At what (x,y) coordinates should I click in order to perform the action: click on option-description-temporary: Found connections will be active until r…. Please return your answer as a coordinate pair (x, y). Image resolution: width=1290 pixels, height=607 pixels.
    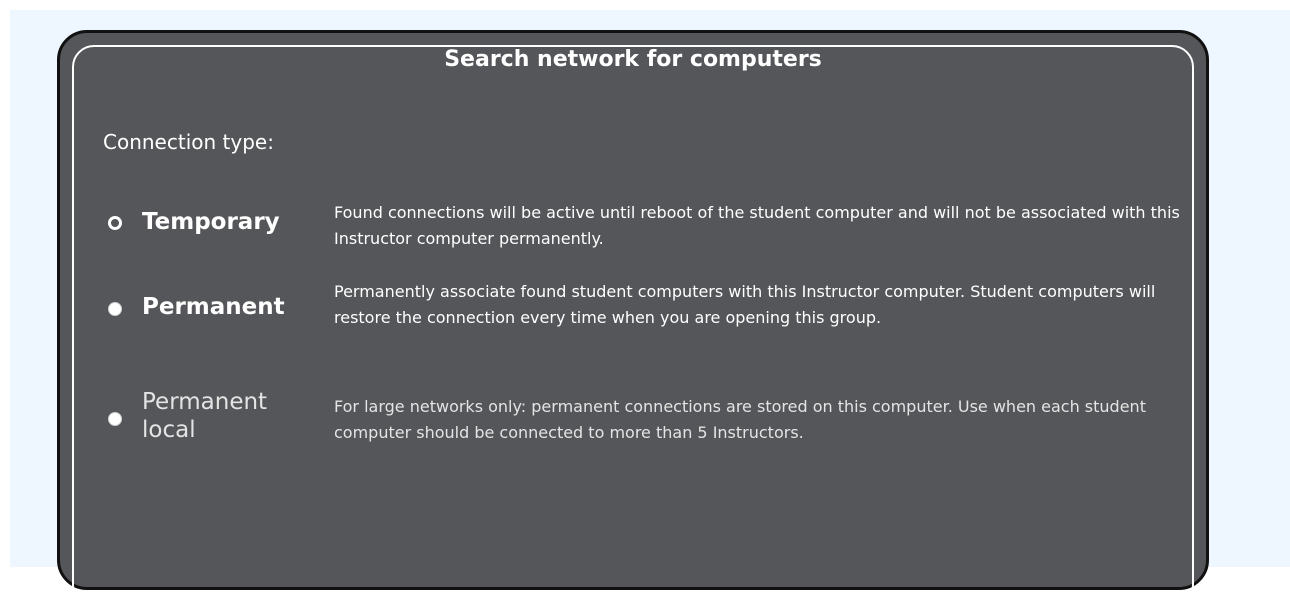
    Looking at the image, I should click on (757, 225).